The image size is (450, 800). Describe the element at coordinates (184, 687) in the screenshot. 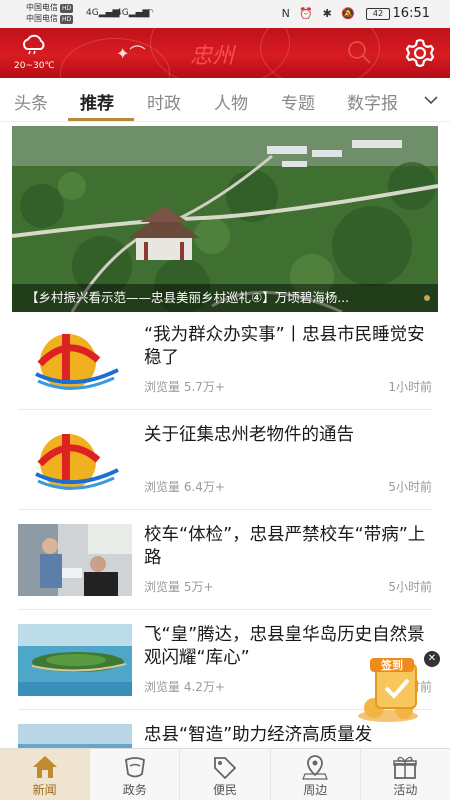

I see `view-count: 浏览量 4.2万+` at that location.